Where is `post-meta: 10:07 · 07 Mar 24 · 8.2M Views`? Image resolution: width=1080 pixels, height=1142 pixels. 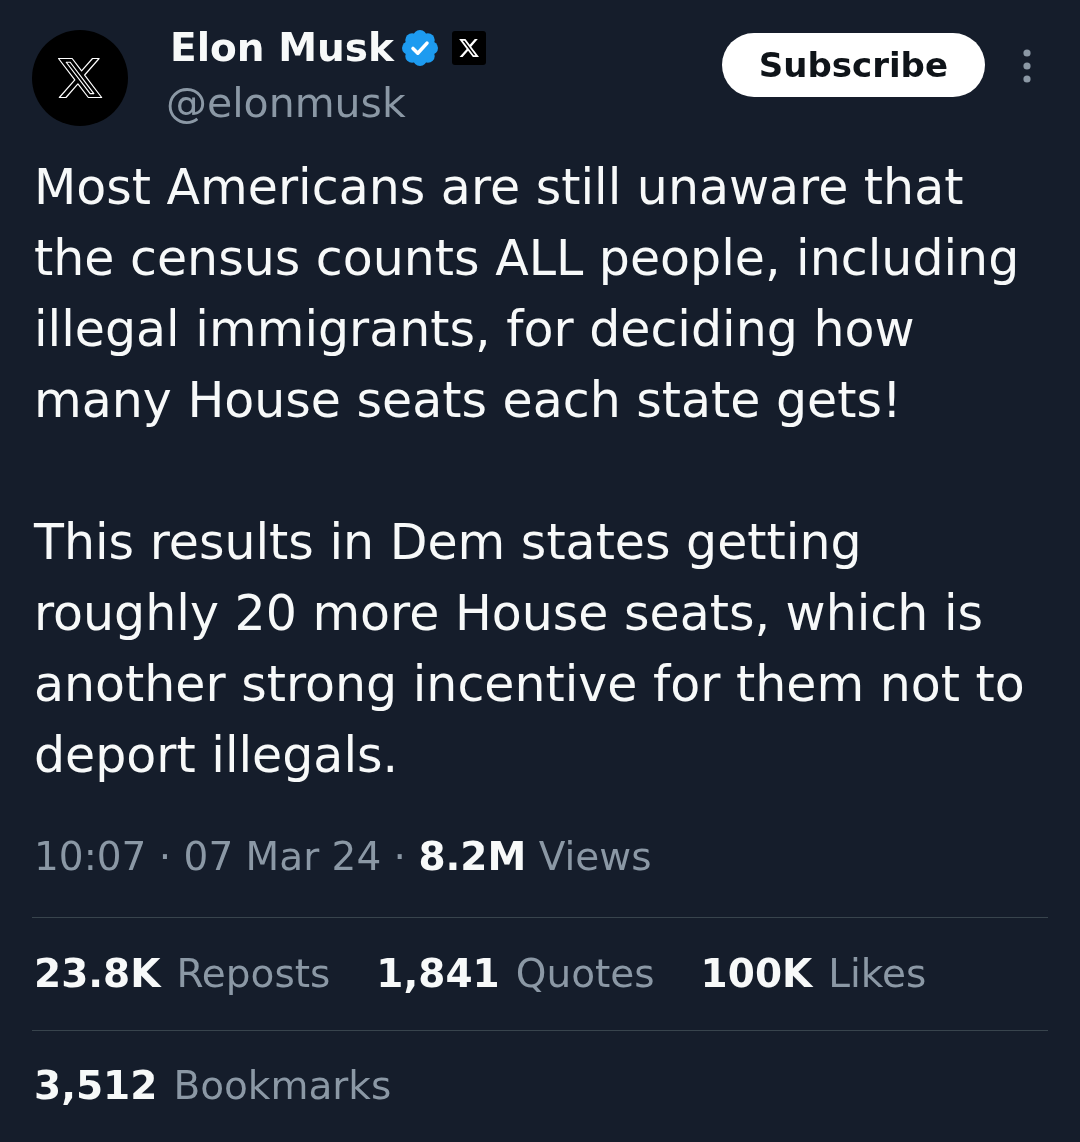
post-meta: 10:07 · 07 Mar 24 · 8.2M Views is located at coordinates (343, 857).